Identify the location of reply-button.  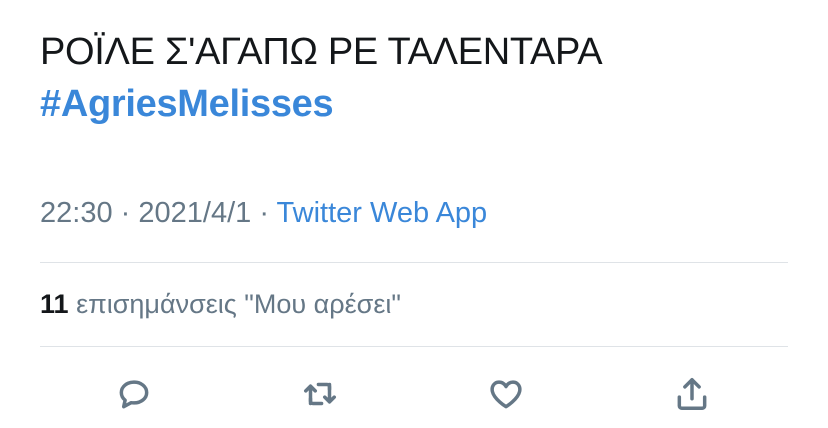
(134, 394).